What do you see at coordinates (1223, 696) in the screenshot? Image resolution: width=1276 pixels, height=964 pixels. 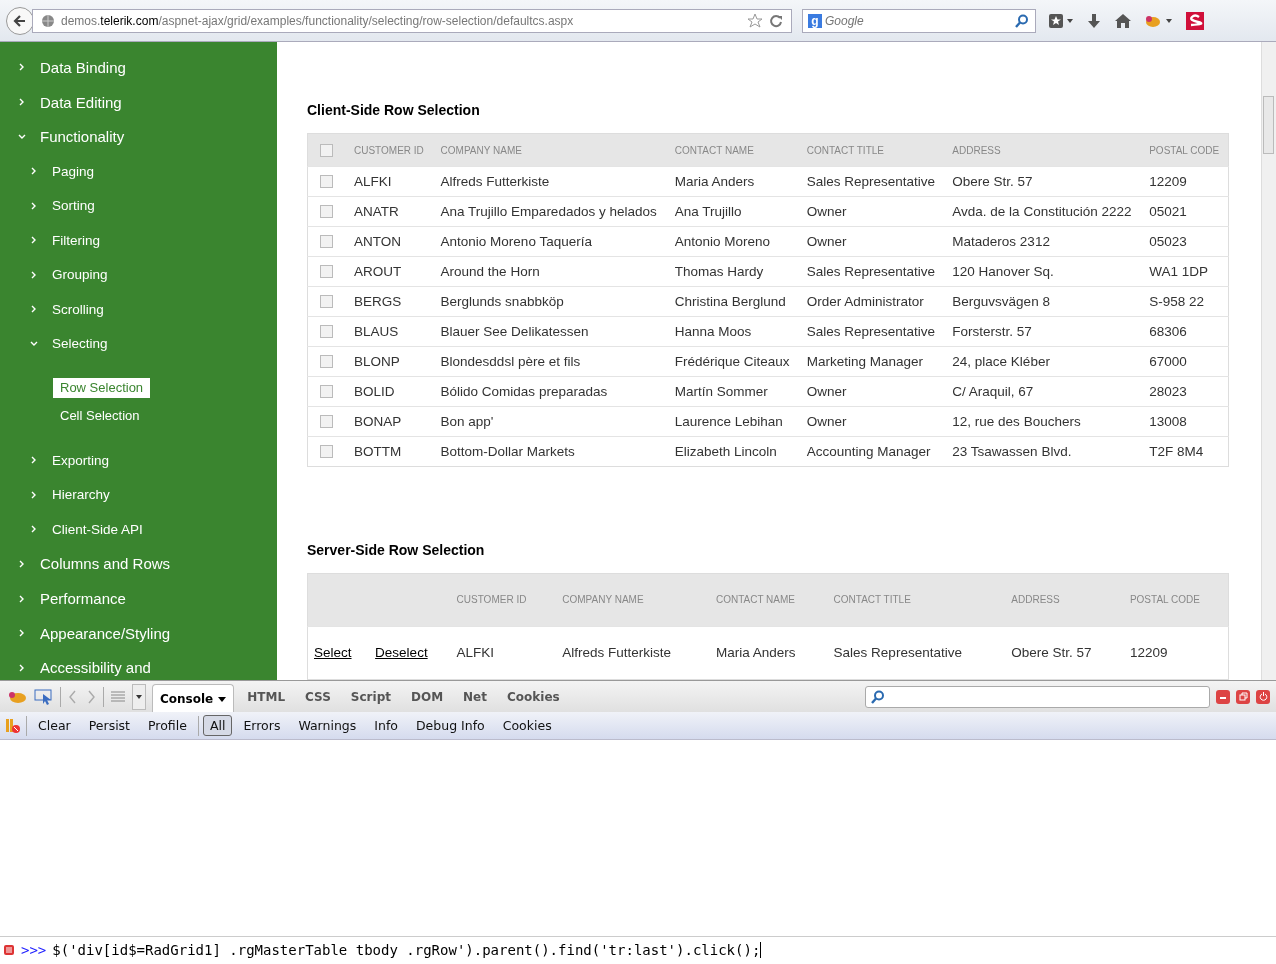 I see `minimize-button` at bounding box center [1223, 696].